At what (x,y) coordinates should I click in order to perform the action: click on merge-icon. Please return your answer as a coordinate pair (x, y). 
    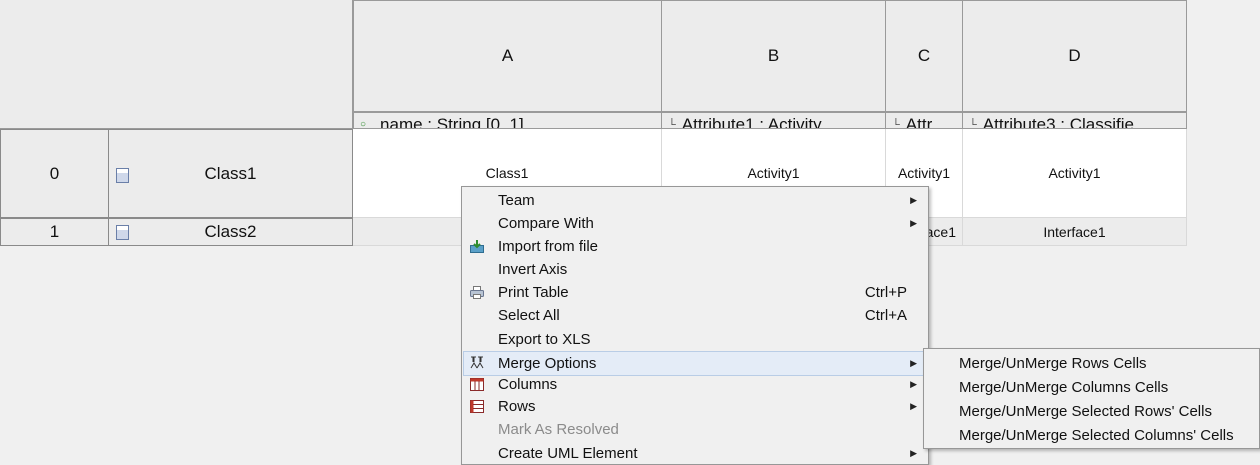
    Looking at the image, I should click on (477, 362).